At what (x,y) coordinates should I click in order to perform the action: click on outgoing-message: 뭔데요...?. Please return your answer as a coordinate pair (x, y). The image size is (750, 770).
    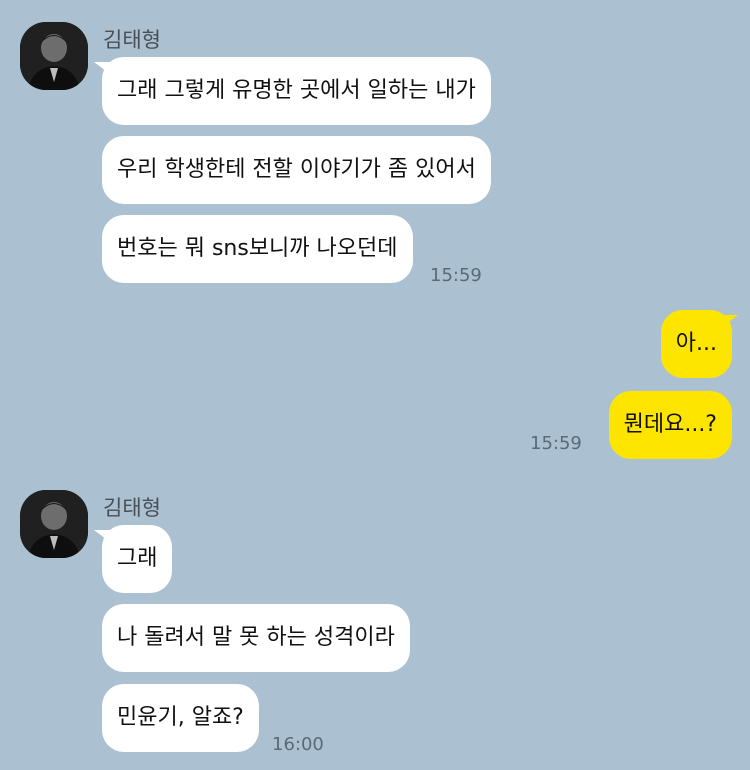
    Looking at the image, I should click on (670, 425).